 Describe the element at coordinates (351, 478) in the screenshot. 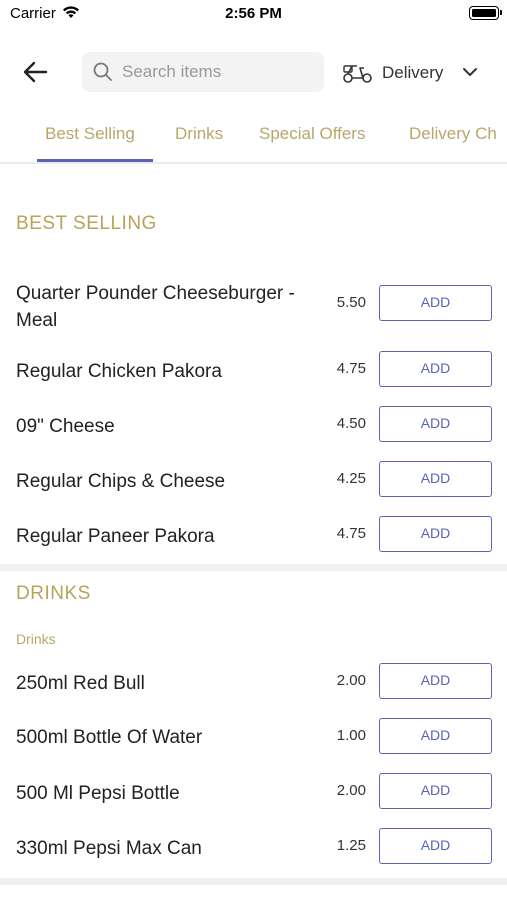

I see `item-price: 4.25` at that location.